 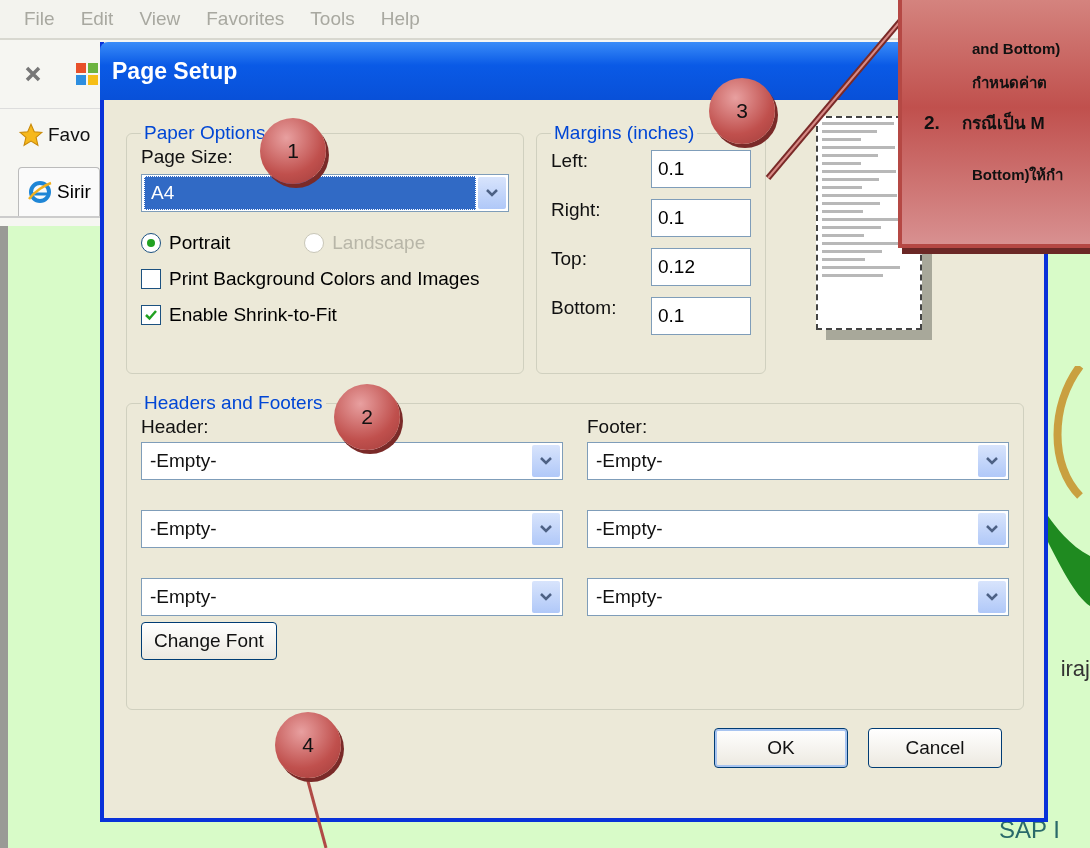 I want to click on group-title: Headers and Footers, so click(x=233, y=403).